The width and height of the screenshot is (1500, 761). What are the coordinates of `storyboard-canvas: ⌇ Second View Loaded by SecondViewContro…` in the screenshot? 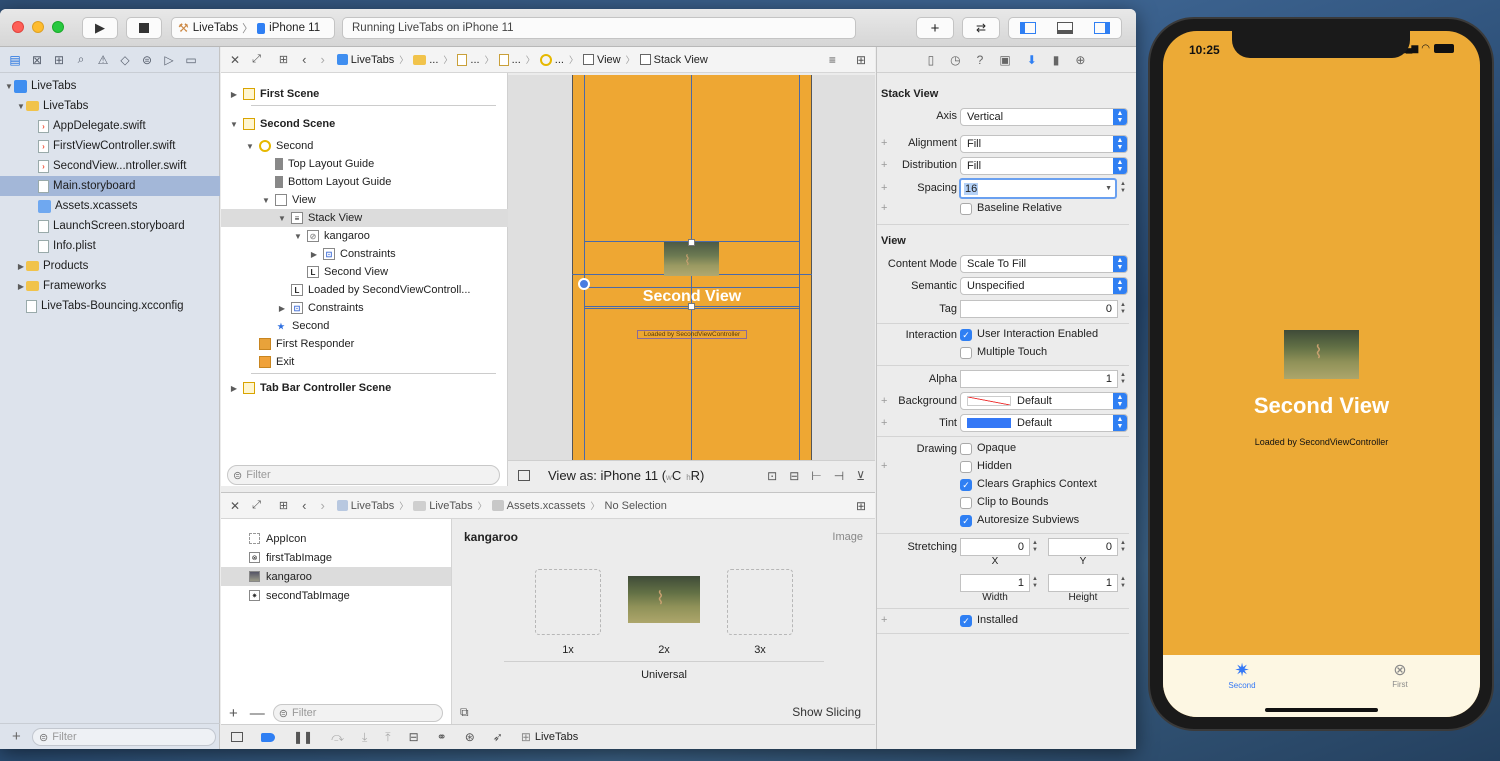 It's located at (691, 267).